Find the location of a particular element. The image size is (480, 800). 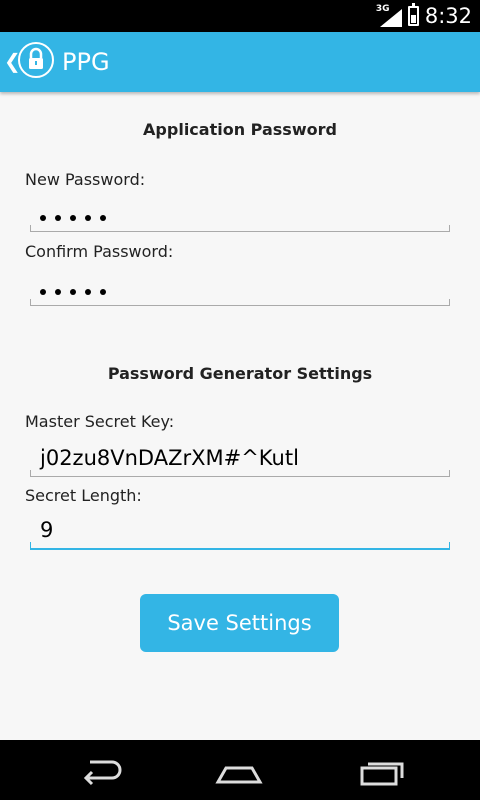

confirm-password-label: Confirm Password: is located at coordinates (99, 251).